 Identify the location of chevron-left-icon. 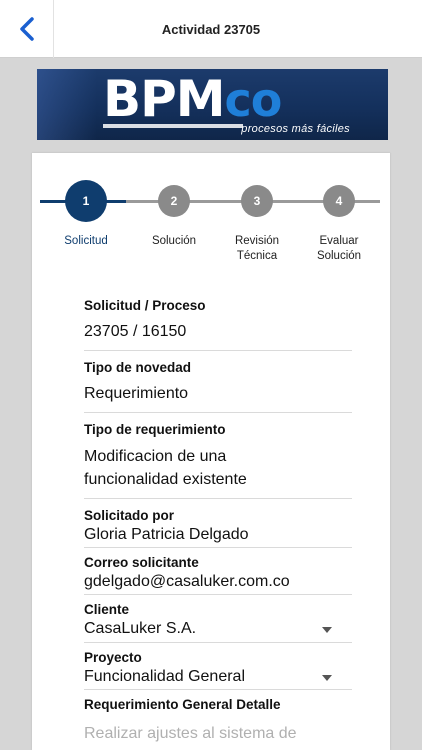
(26, 29).